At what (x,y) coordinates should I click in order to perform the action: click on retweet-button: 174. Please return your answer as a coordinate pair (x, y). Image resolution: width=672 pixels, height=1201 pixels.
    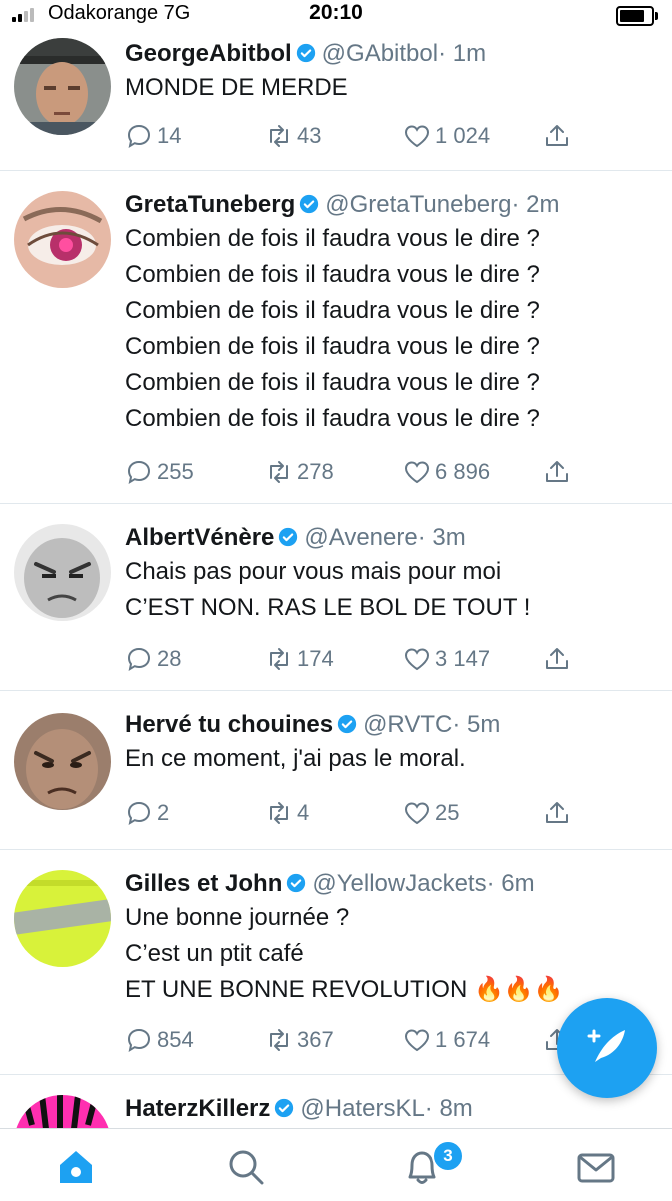
    Looking at the image, I should click on (299, 659).